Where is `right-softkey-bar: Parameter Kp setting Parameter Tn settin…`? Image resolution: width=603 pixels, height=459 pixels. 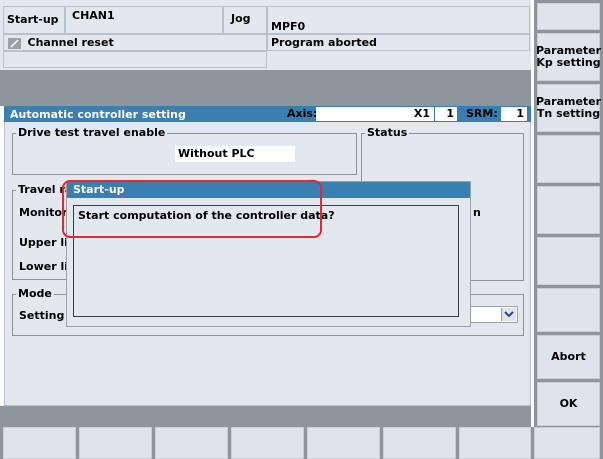
right-softkey-bar: Parameter Kp setting Parameter Tn settin… is located at coordinates (568, 213).